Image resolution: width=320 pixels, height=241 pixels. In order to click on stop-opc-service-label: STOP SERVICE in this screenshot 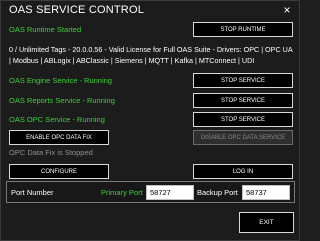, I will do `click(243, 119)`.